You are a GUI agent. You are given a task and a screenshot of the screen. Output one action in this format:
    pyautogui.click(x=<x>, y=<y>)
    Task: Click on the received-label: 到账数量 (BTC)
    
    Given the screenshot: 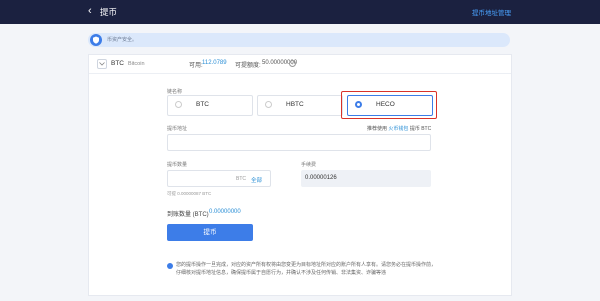 What is the action you would take?
    pyautogui.click(x=188, y=215)
    